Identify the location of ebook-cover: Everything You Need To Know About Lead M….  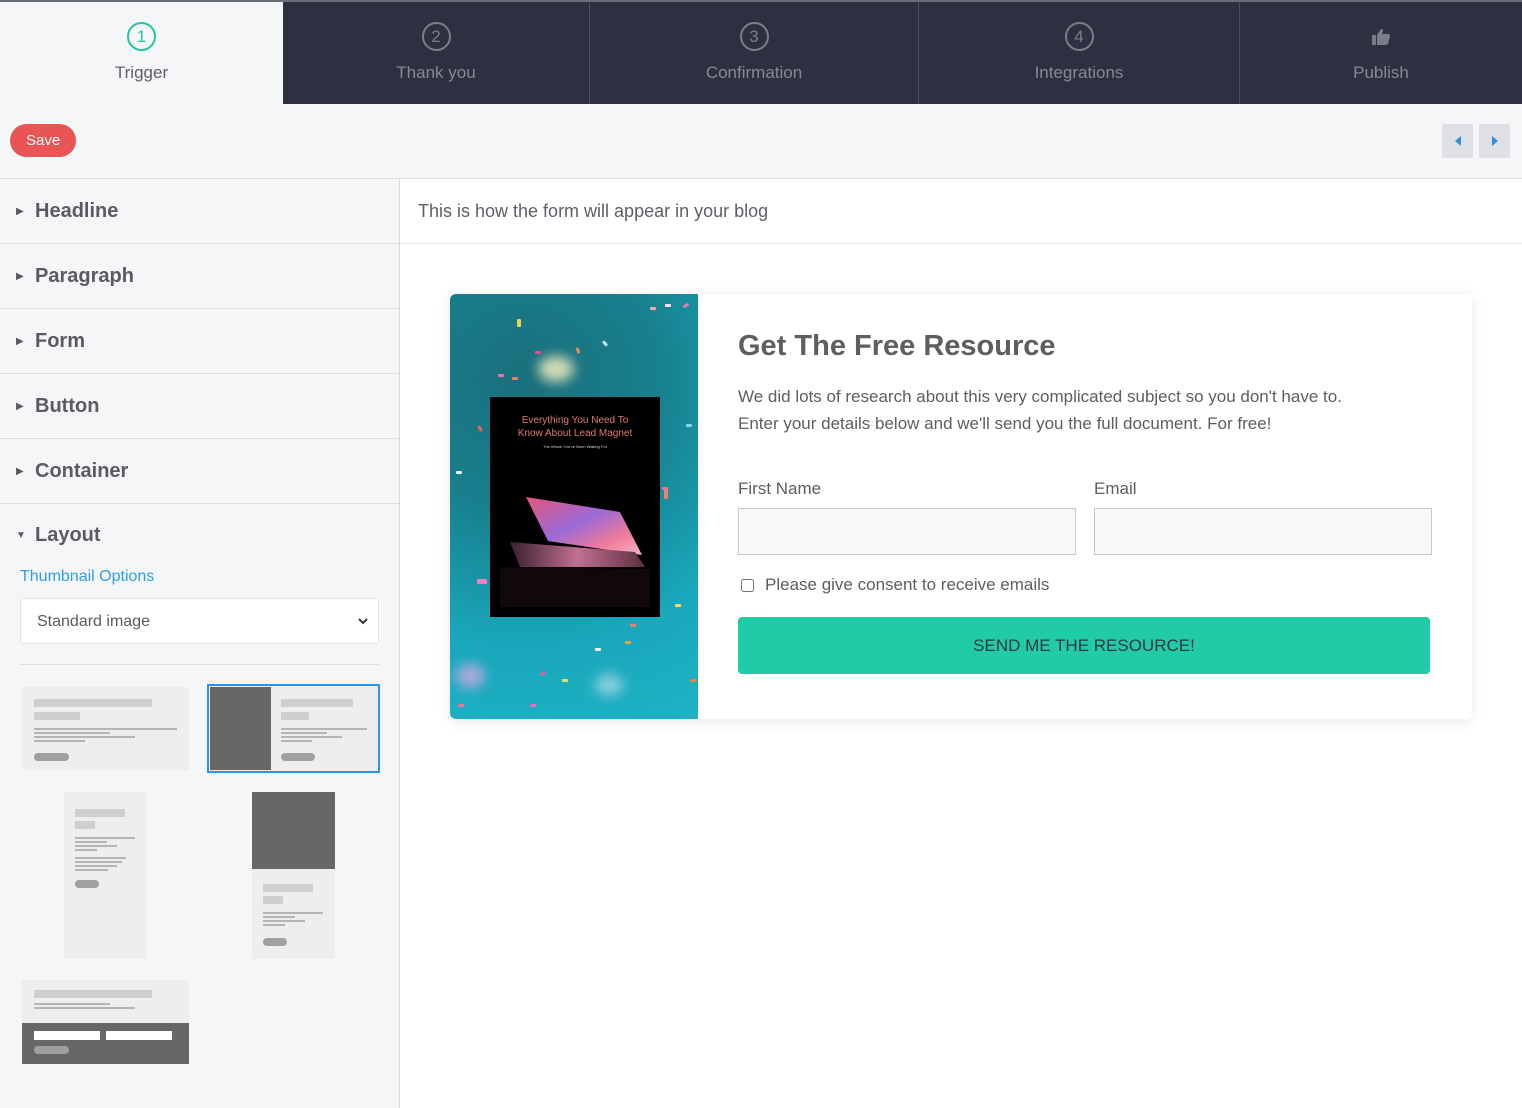
(575, 507).